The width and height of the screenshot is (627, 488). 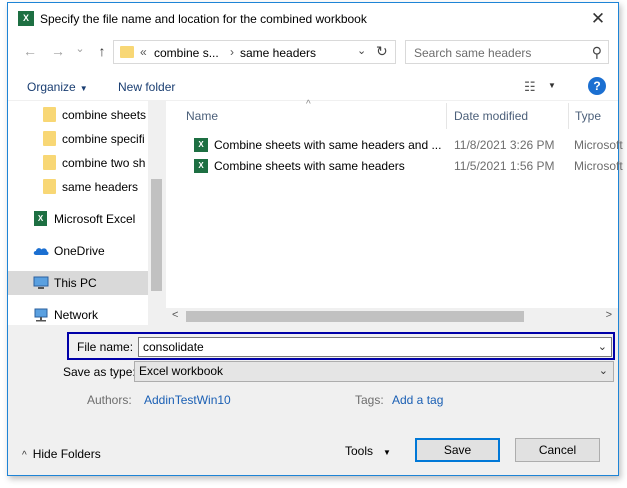 I want to click on help-button: ?, so click(x=597, y=86).